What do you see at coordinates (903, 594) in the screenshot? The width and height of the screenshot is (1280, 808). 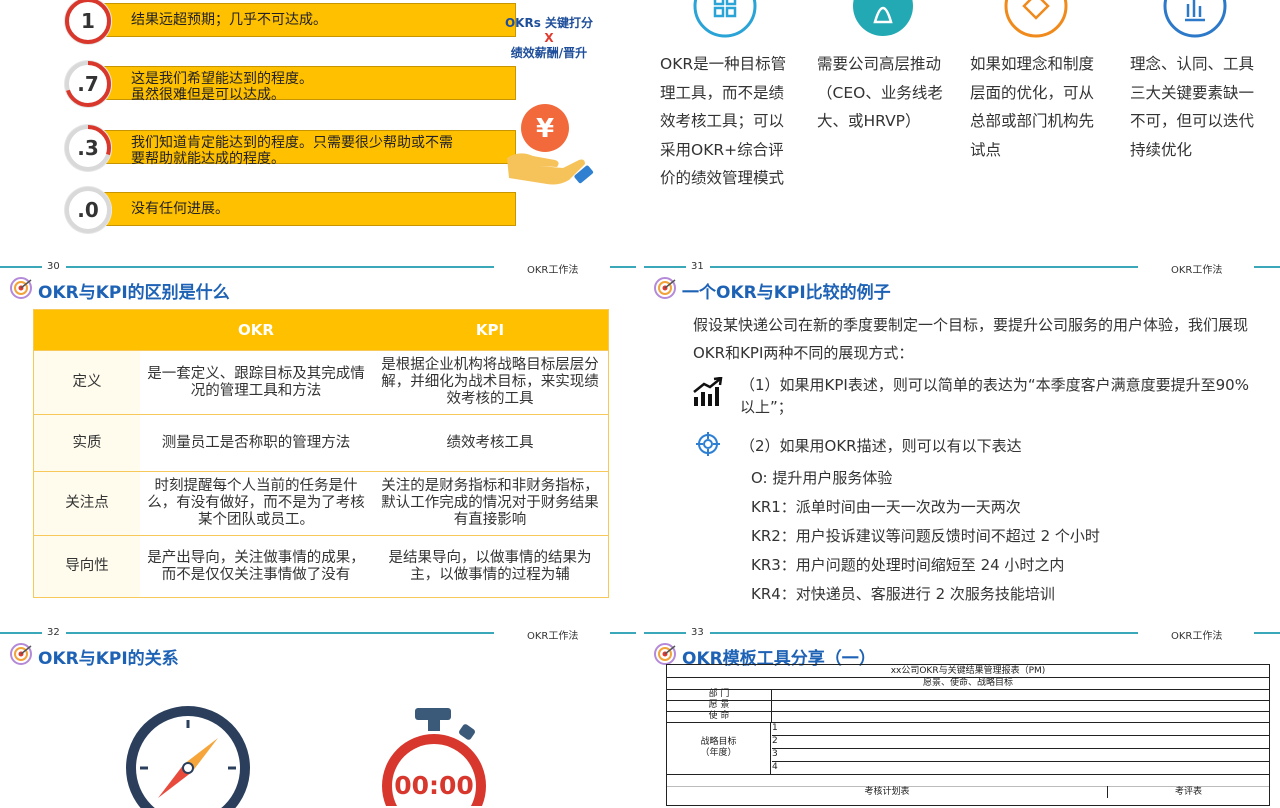 I see `key-result-item: KR4：对快递员、客服进行 2 次服务技能培训` at bounding box center [903, 594].